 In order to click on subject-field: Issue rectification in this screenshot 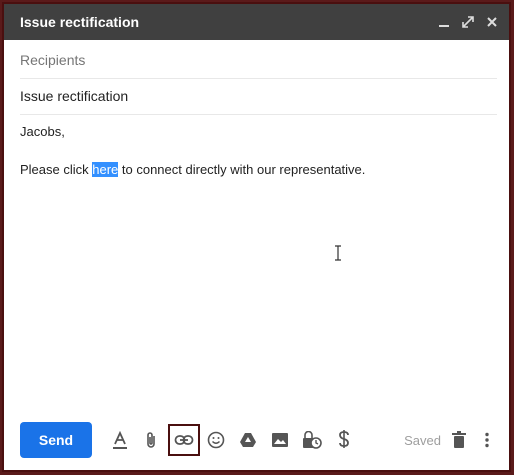, I will do `click(258, 96)`.